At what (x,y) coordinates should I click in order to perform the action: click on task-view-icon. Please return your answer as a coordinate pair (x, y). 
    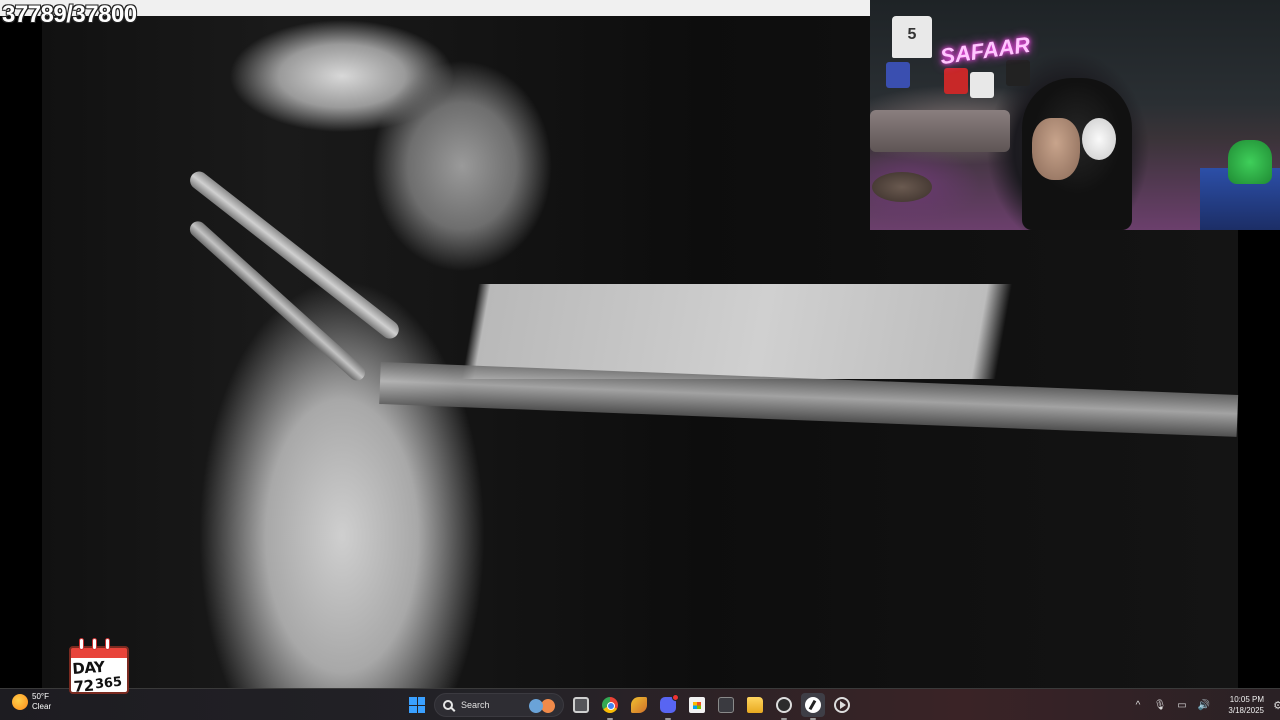
    Looking at the image, I should click on (581, 705).